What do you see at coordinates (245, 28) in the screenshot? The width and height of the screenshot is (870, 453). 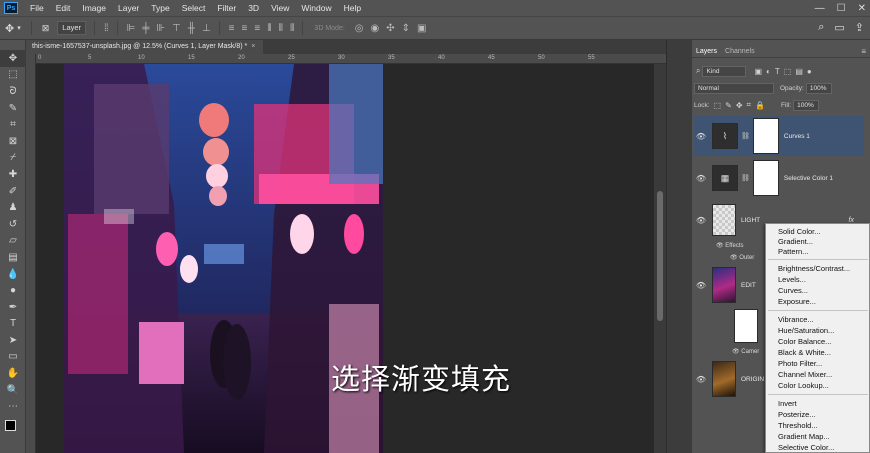 I see `distribute-middle-icon: ≡` at bounding box center [245, 28].